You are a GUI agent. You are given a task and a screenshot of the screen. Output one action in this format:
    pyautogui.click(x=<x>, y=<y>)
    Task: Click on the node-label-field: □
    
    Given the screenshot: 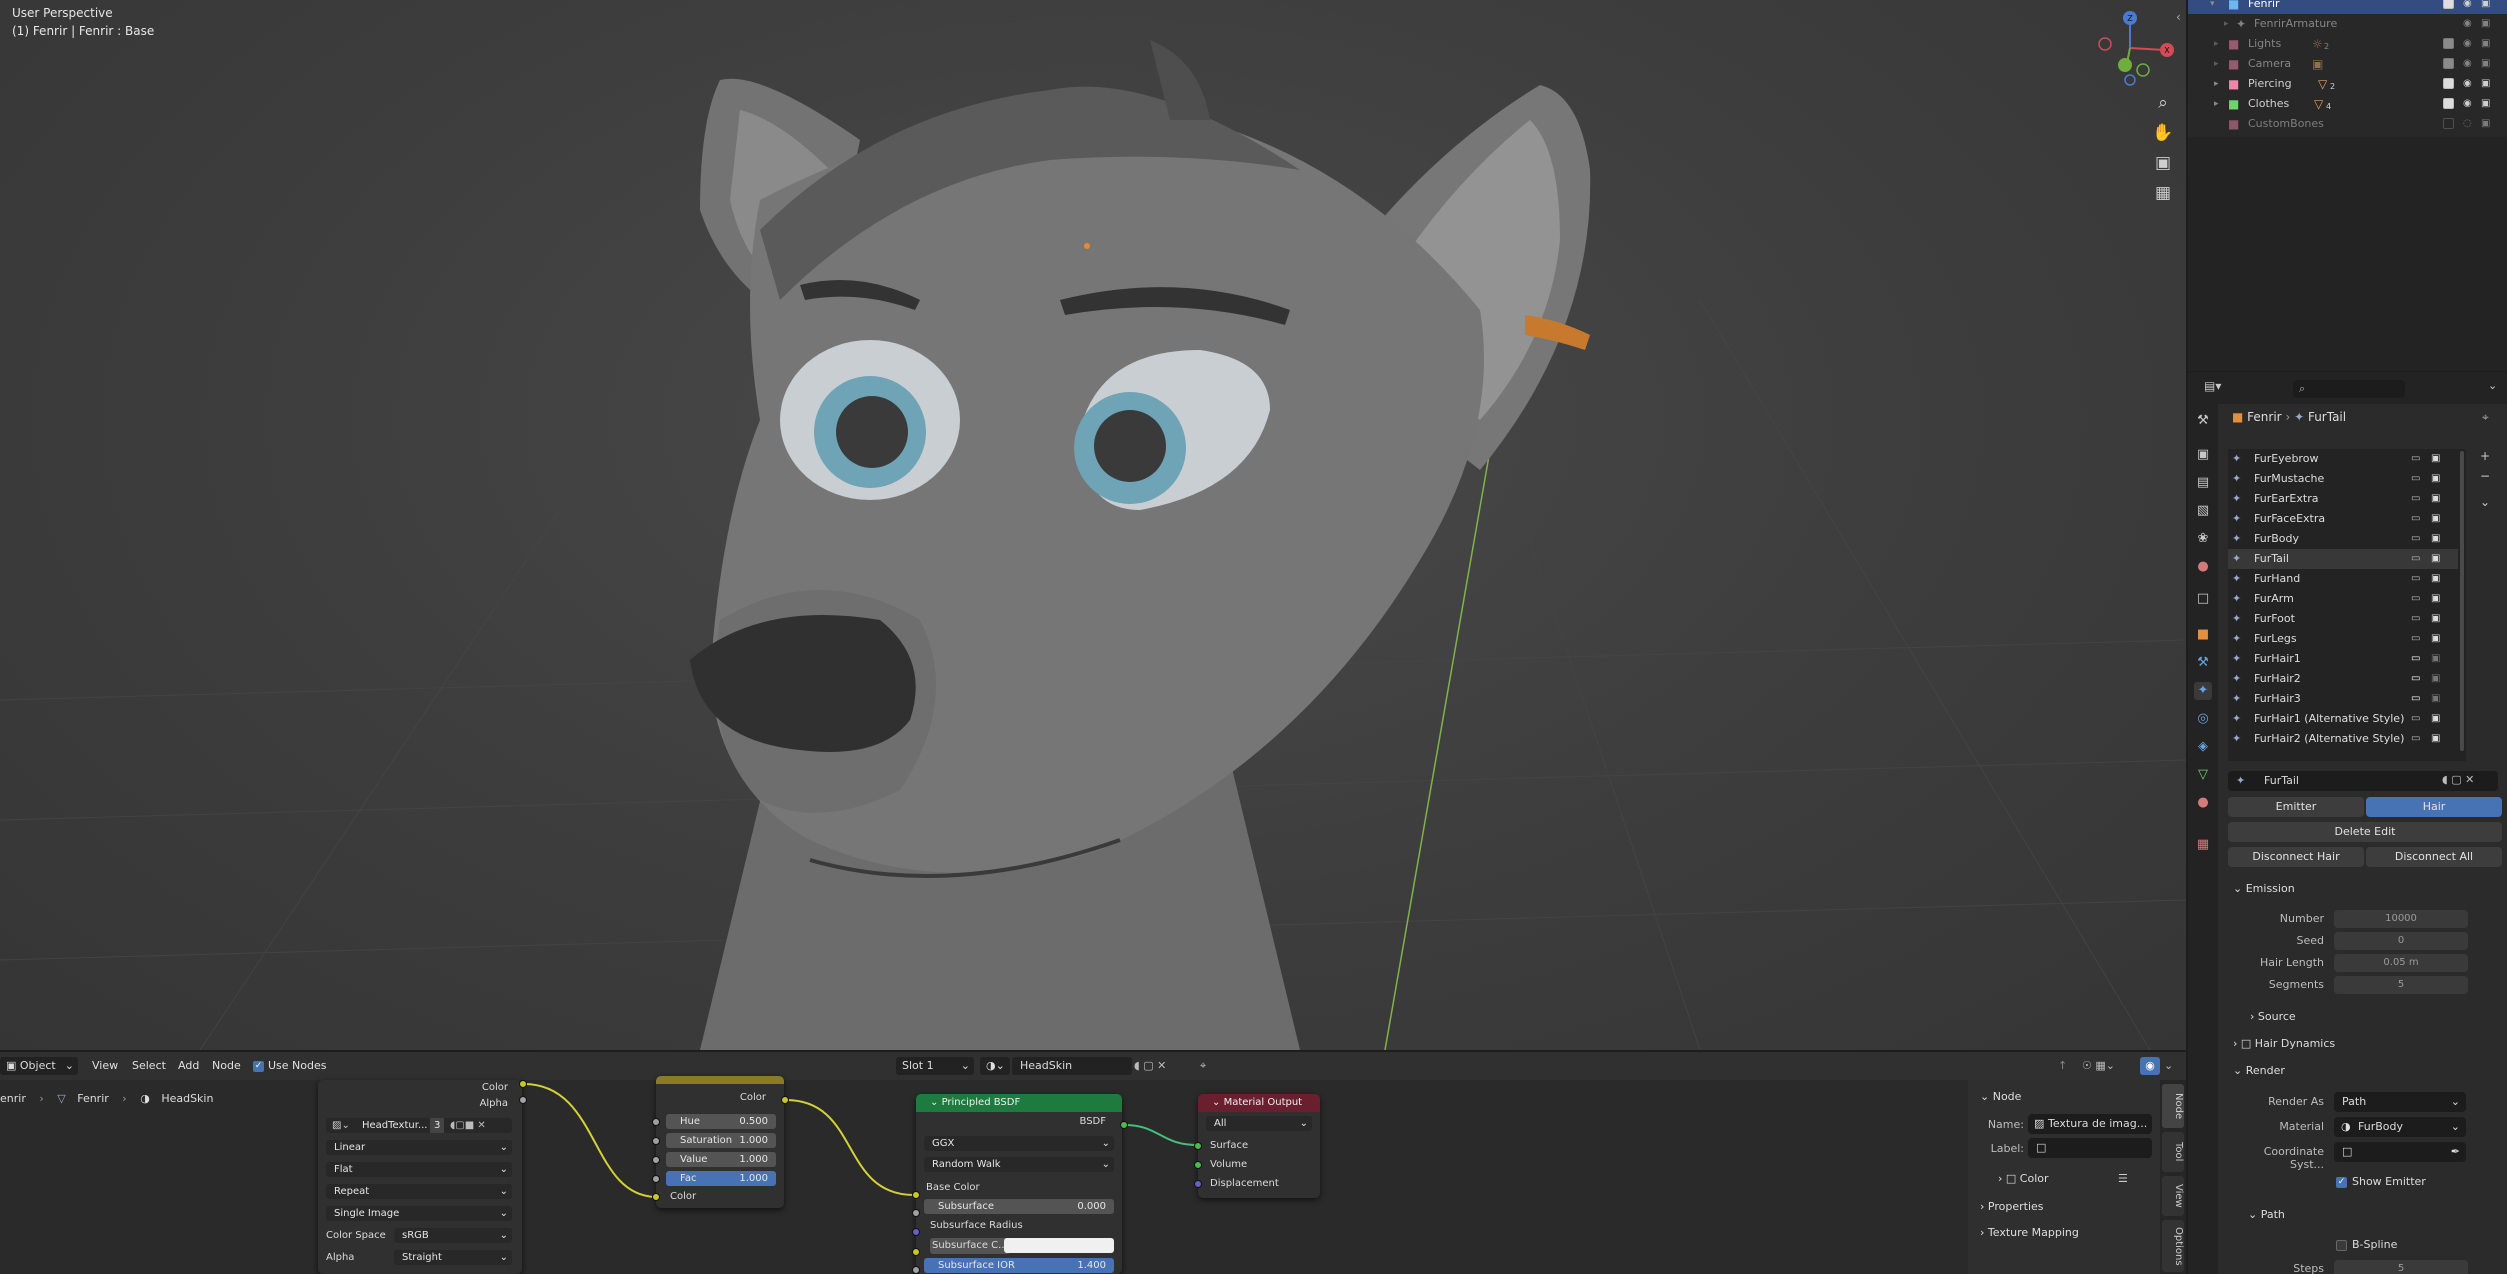 What is the action you would take?
    pyautogui.click(x=2090, y=1148)
    